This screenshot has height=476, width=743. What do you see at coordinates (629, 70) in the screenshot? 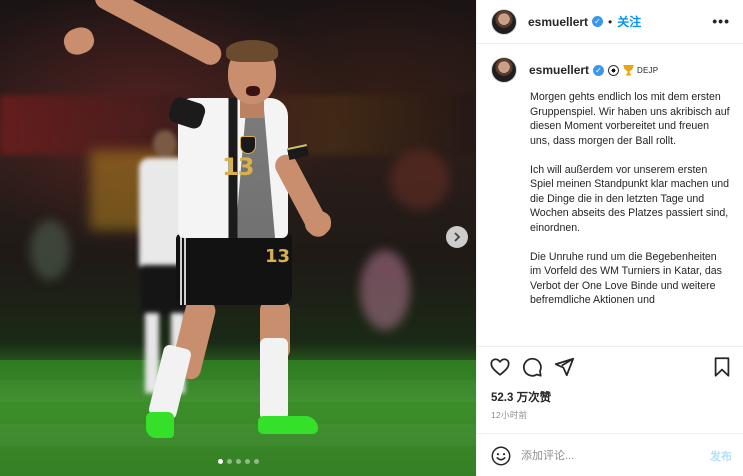
I see `trophy-icon` at bounding box center [629, 70].